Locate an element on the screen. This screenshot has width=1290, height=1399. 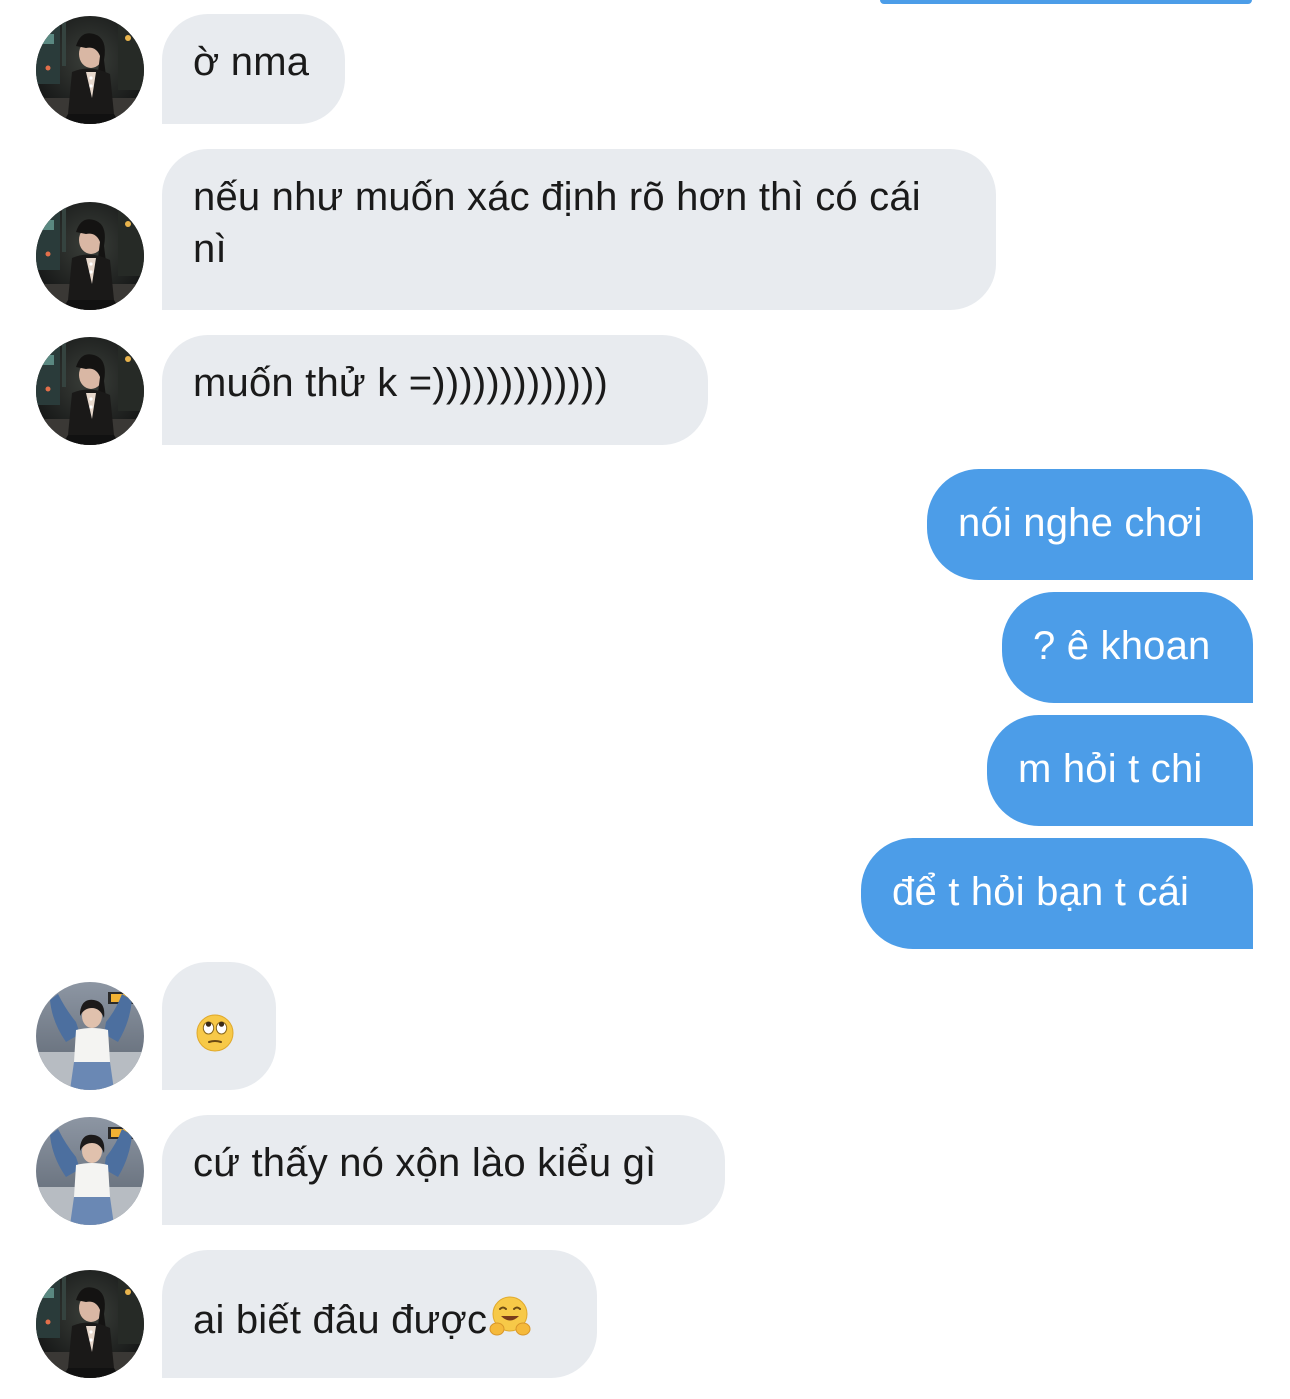
message-text: để t hỏi bạn t cái is located at coordinates (1041, 892).